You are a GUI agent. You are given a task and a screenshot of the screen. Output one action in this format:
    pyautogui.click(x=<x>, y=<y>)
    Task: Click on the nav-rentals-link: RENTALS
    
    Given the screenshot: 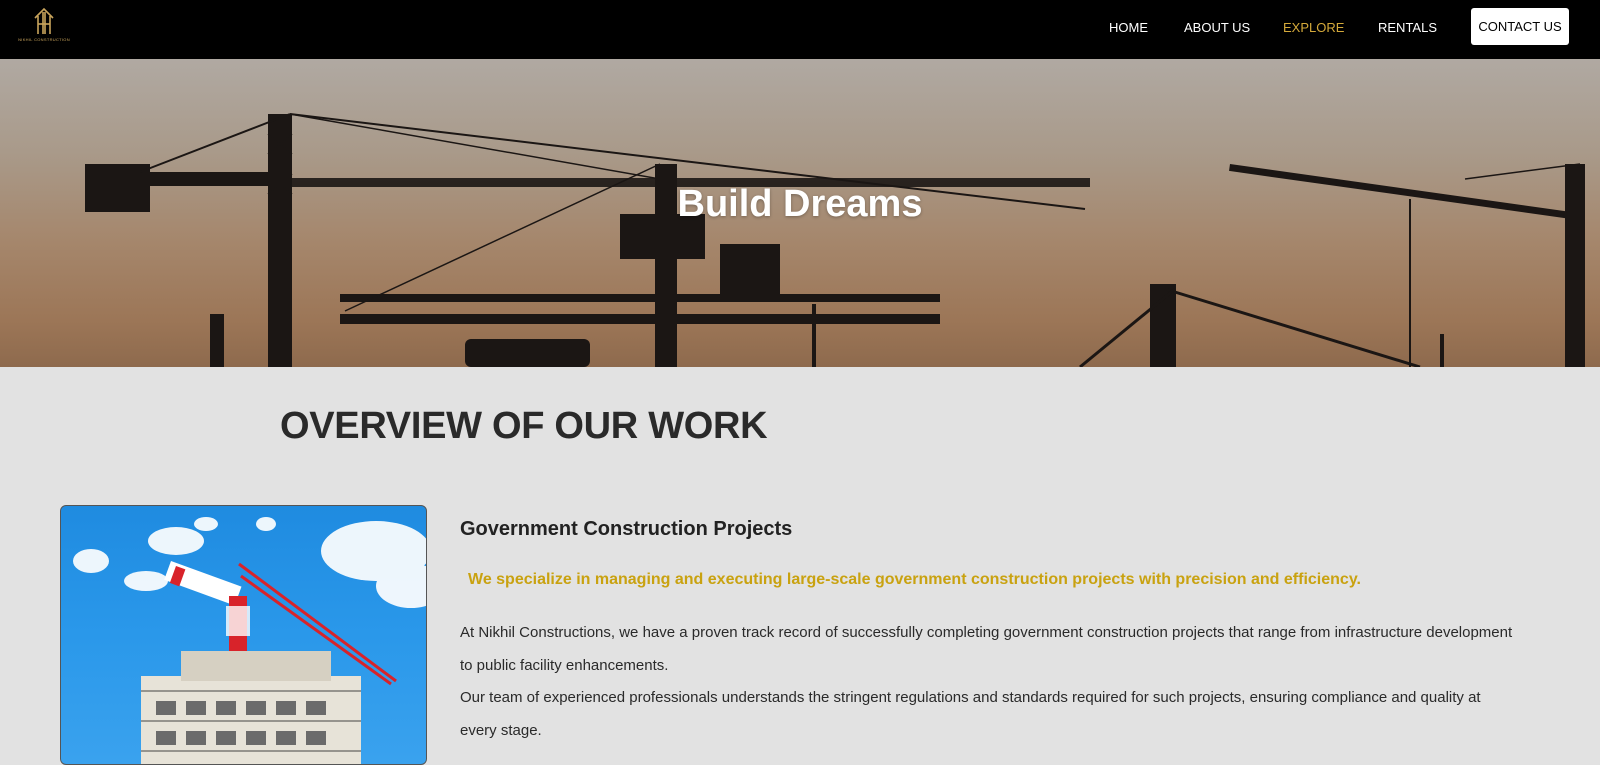 What is the action you would take?
    pyautogui.click(x=1407, y=27)
    